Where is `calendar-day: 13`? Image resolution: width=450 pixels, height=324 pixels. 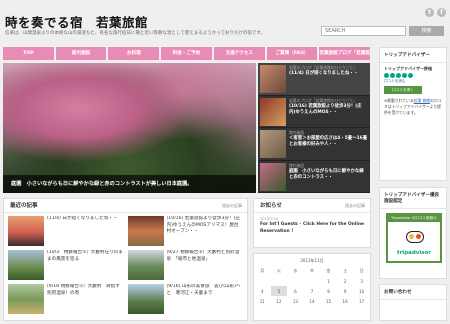 calendar-day: 13 is located at coordinates (295, 301).